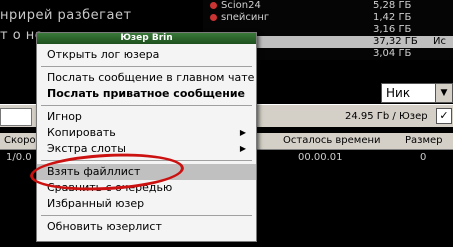 The height and width of the screenshot is (247, 453). I want to click on menu-item-label: Избранный юзер, so click(96, 203).